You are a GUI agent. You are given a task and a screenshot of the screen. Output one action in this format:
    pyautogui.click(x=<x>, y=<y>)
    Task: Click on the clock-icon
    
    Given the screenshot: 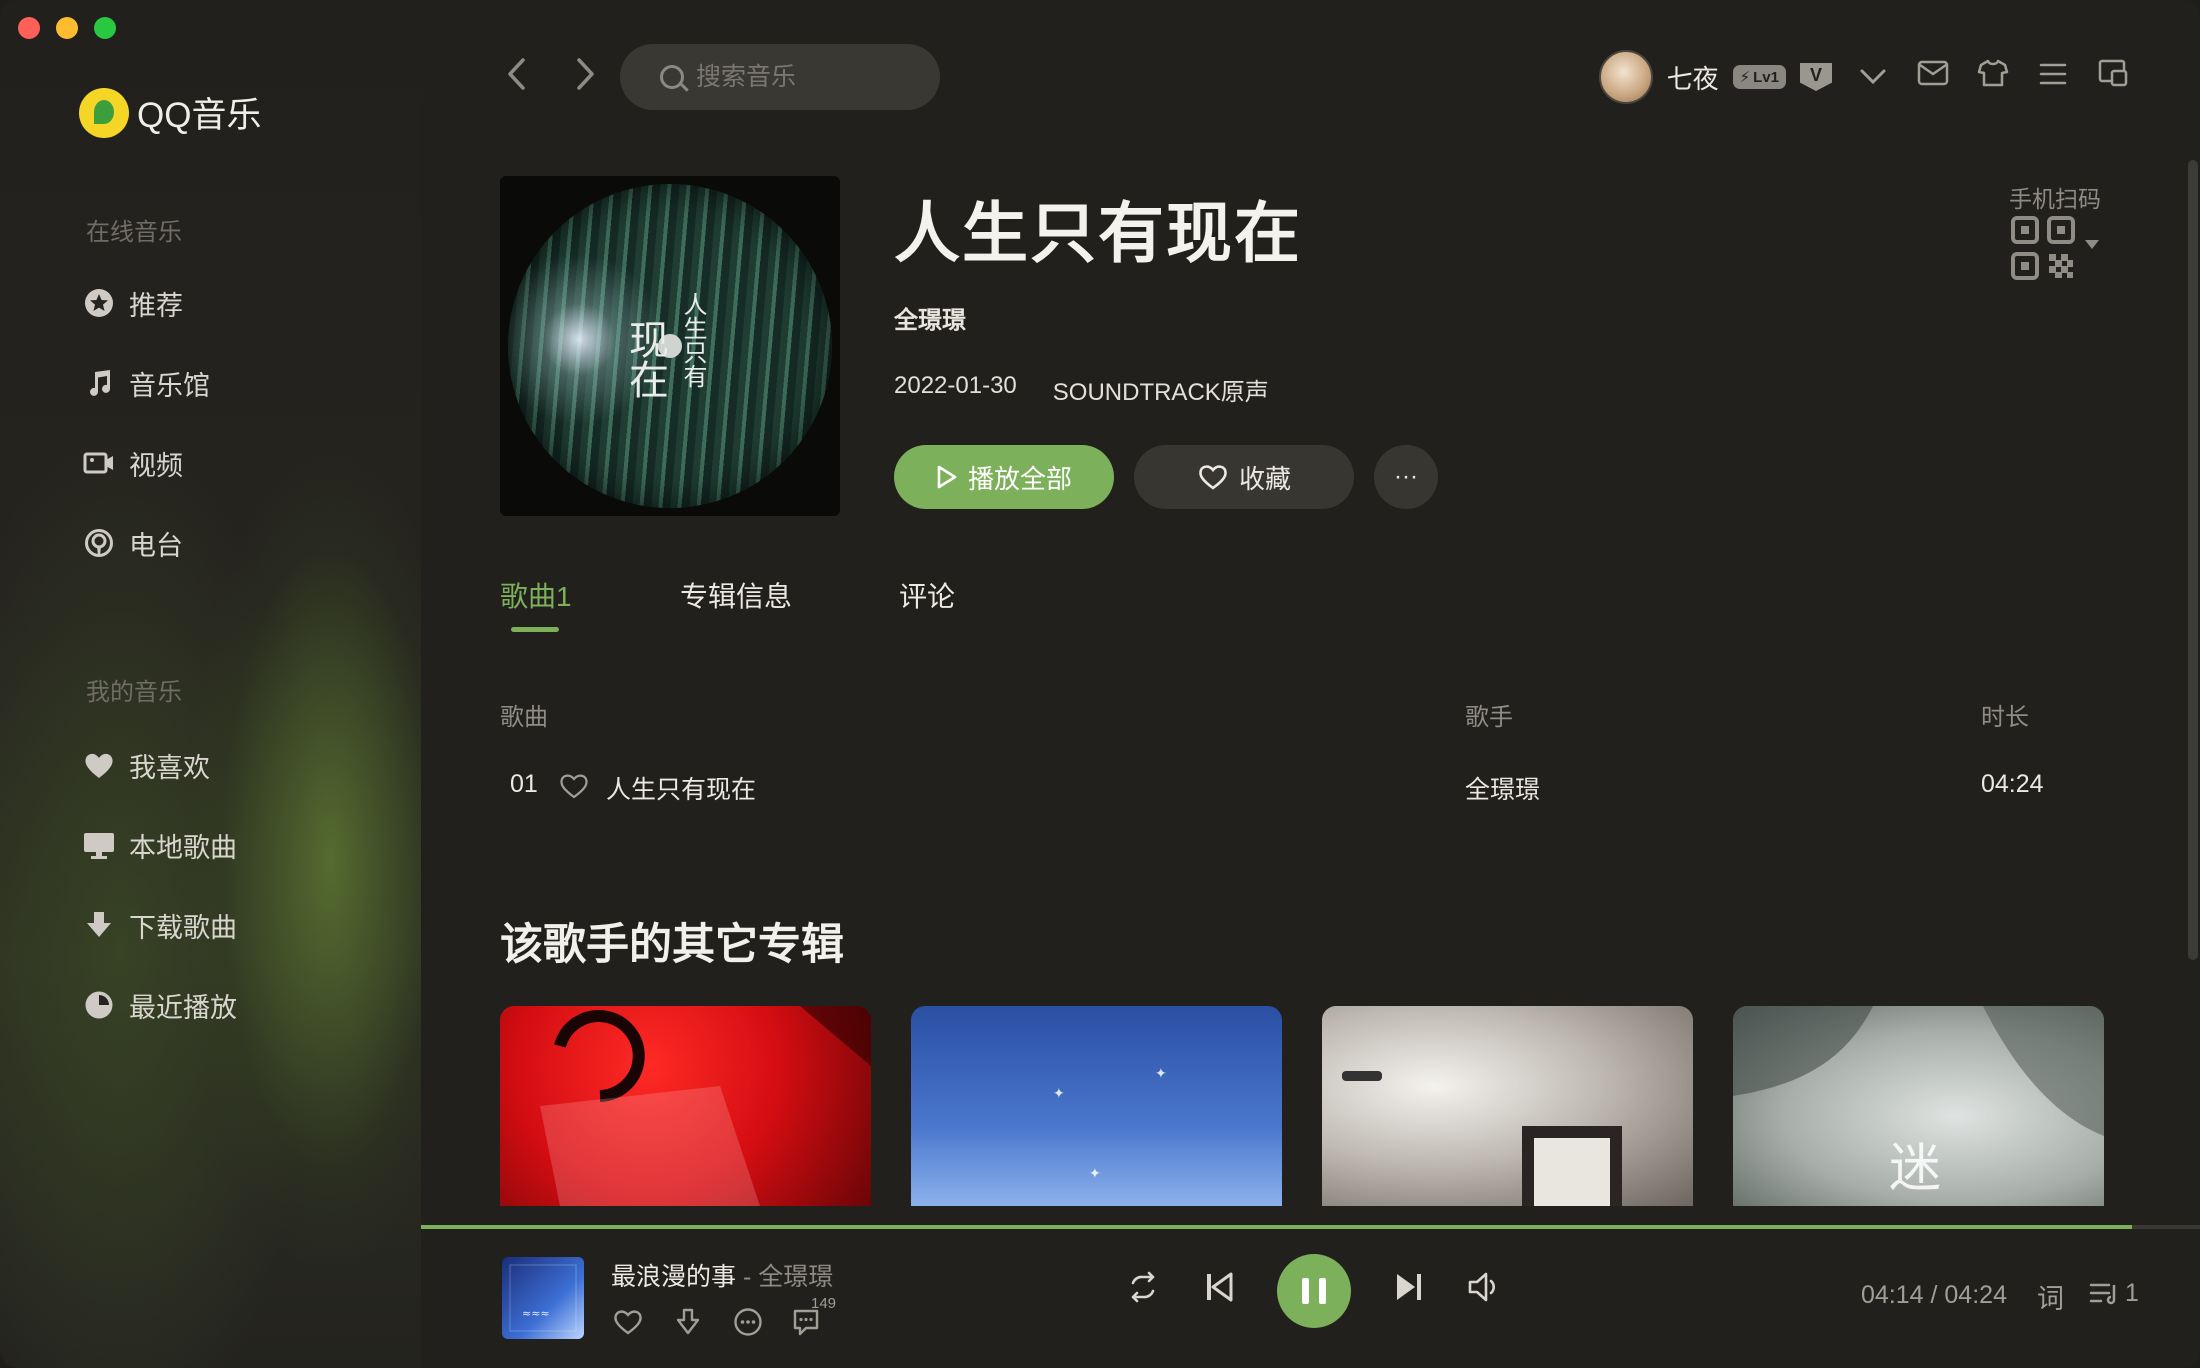 What is the action you would take?
    pyautogui.click(x=99, y=1005)
    